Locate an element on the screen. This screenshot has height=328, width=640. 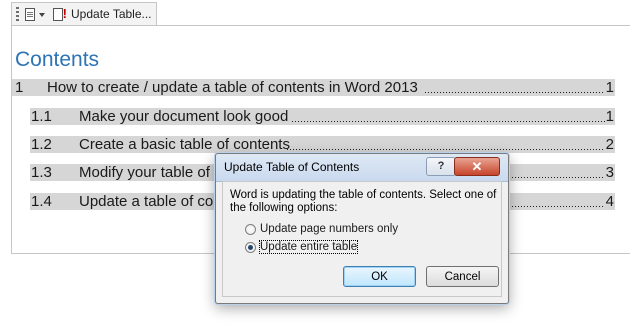
chevron-down-icon is located at coordinates (42, 15).